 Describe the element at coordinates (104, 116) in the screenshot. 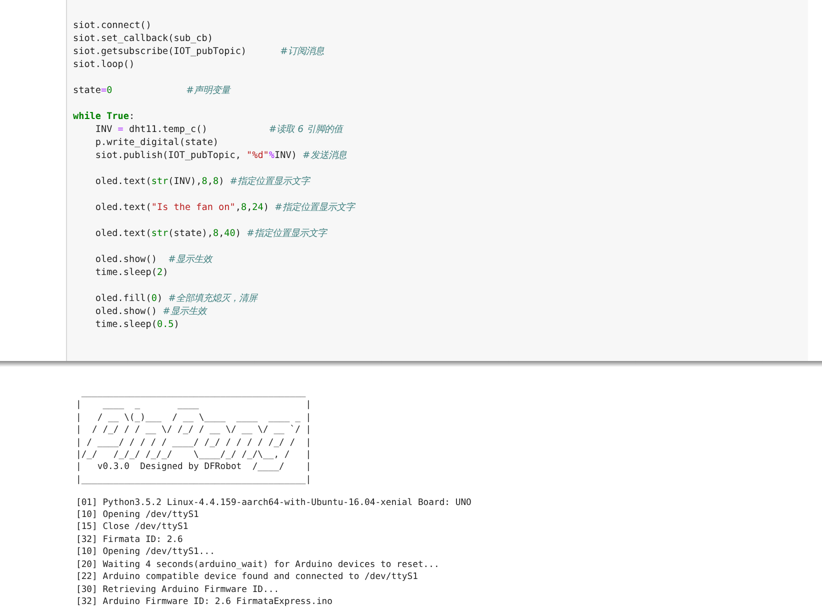

I see `code-line: while True:` at that location.